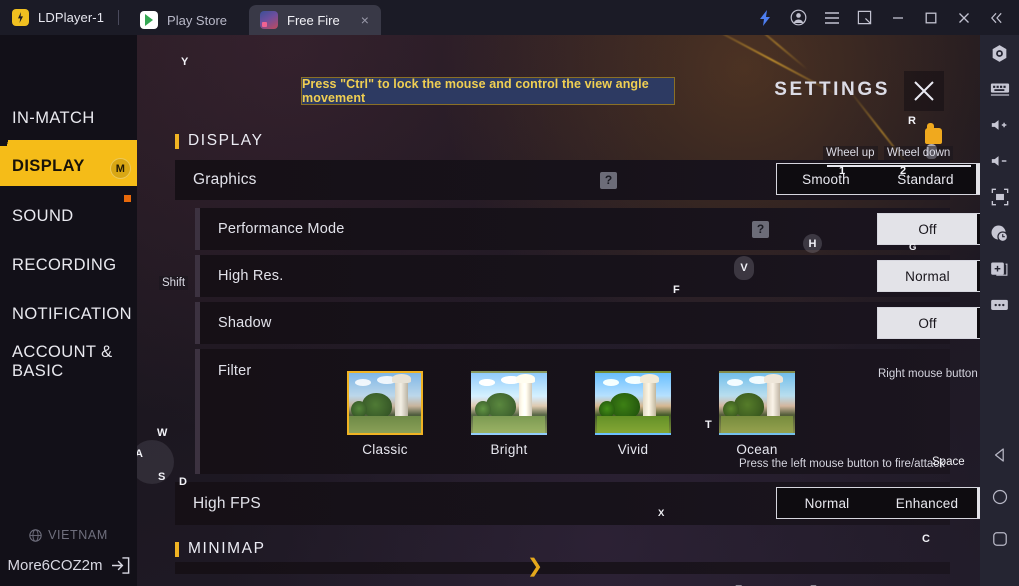 This screenshot has width=1019, height=586. What do you see at coordinates (757, 403) in the screenshot?
I see `filter-thumb-ocean` at bounding box center [757, 403].